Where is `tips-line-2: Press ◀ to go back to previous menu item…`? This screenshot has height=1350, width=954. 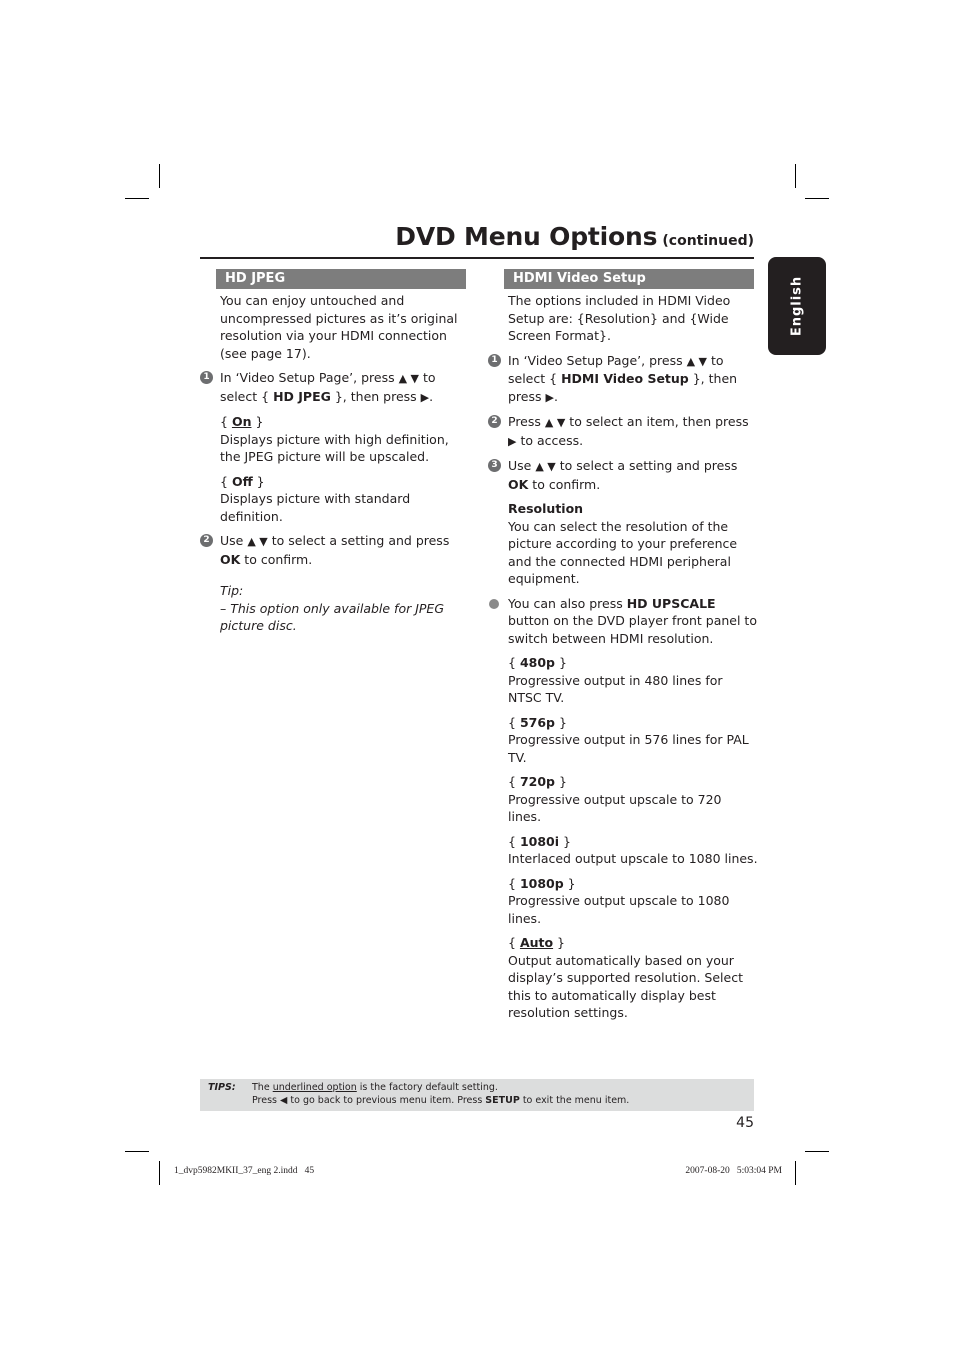
tips-line-2: Press ◀ to go back to previous menu item… is located at coordinates (441, 1100).